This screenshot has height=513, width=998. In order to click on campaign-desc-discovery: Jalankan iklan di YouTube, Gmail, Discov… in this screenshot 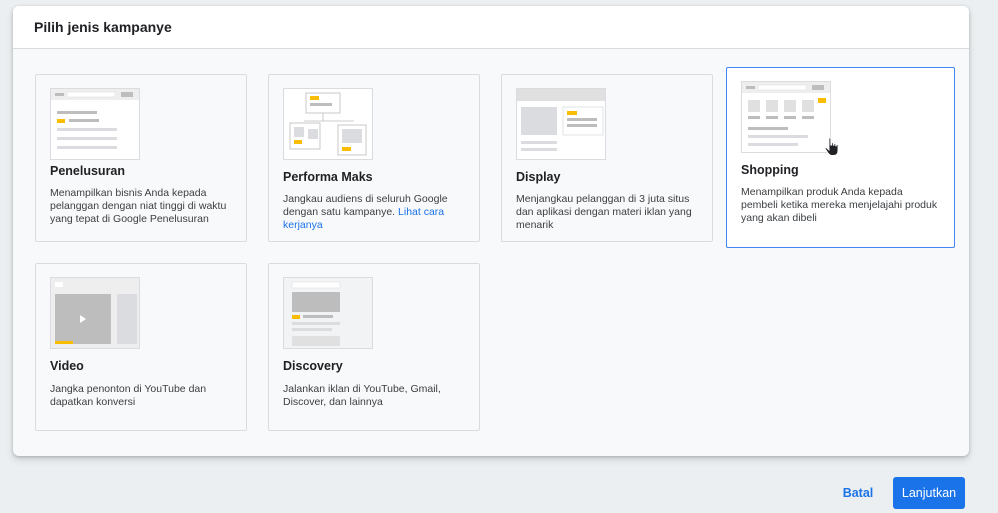, I will do `click(362, 395)`.